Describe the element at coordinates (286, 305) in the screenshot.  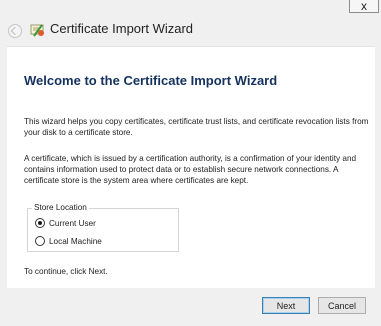
I see `next-button: Next` at that location.